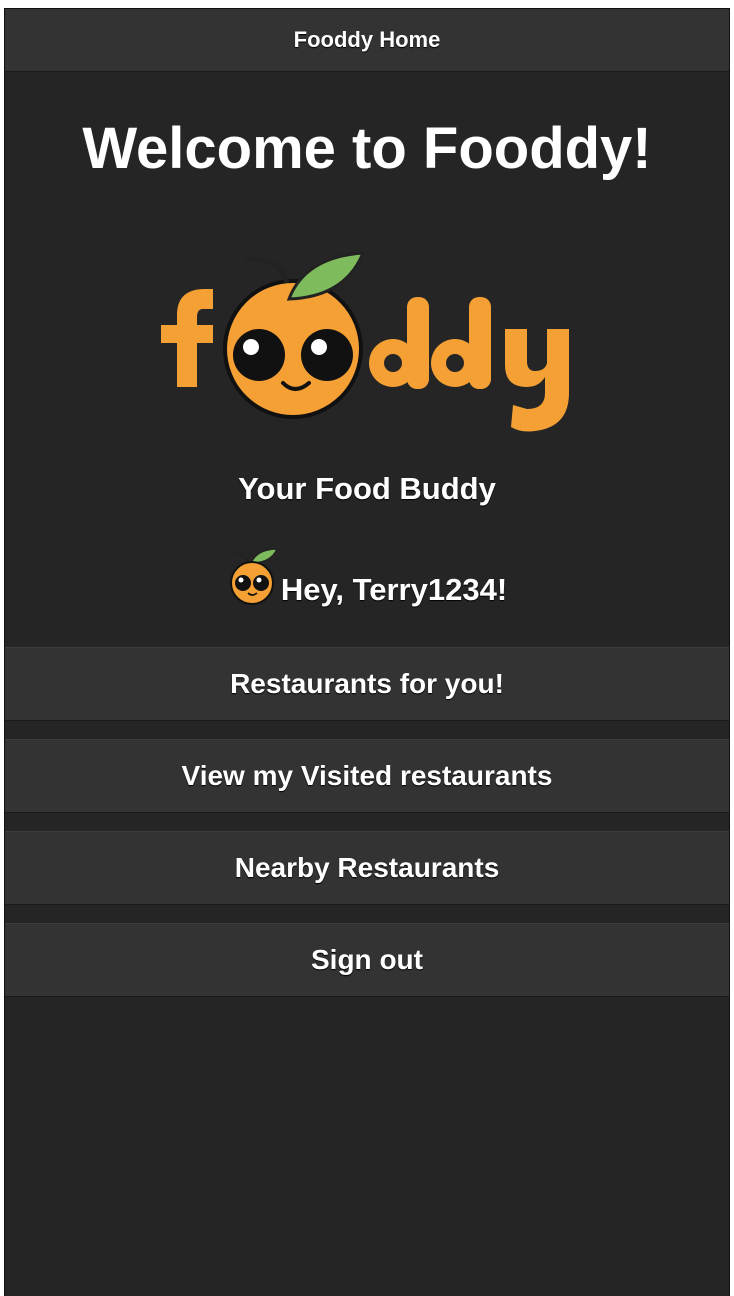 The image size is (734, 1296). I want to click on nearby-restaurants-button: Nearby Restaurants, so click(367, 868).